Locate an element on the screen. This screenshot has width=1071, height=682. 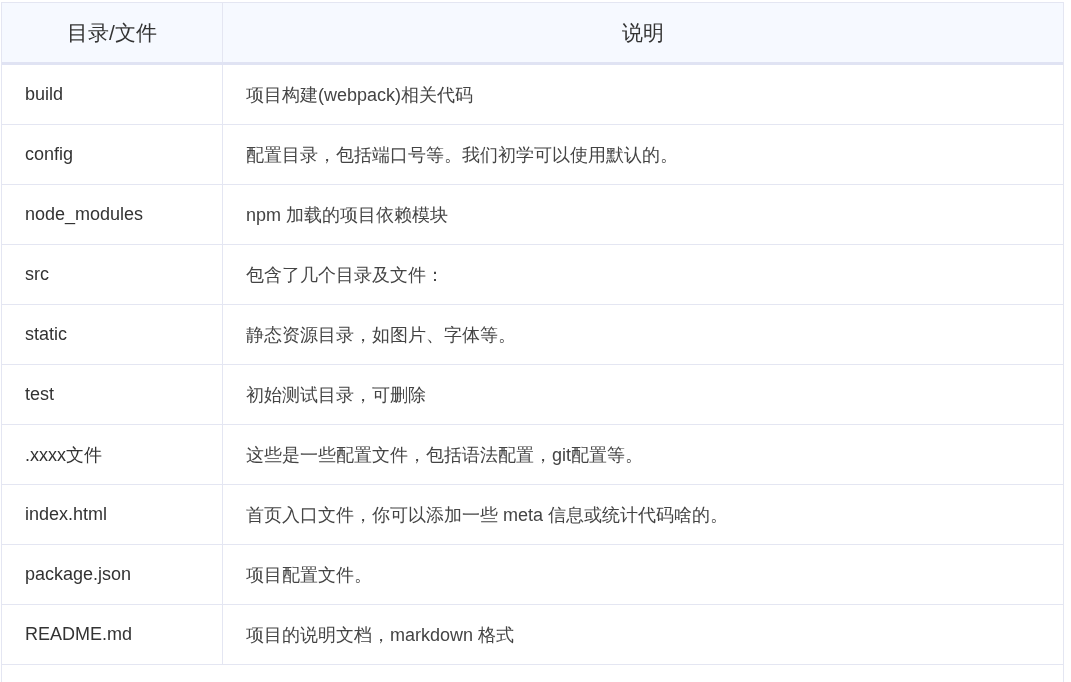
table-cell: 首页入口文件，你可以添加一些 meta 信息或统计代码啥的。 is located at coordinates (642, 514).